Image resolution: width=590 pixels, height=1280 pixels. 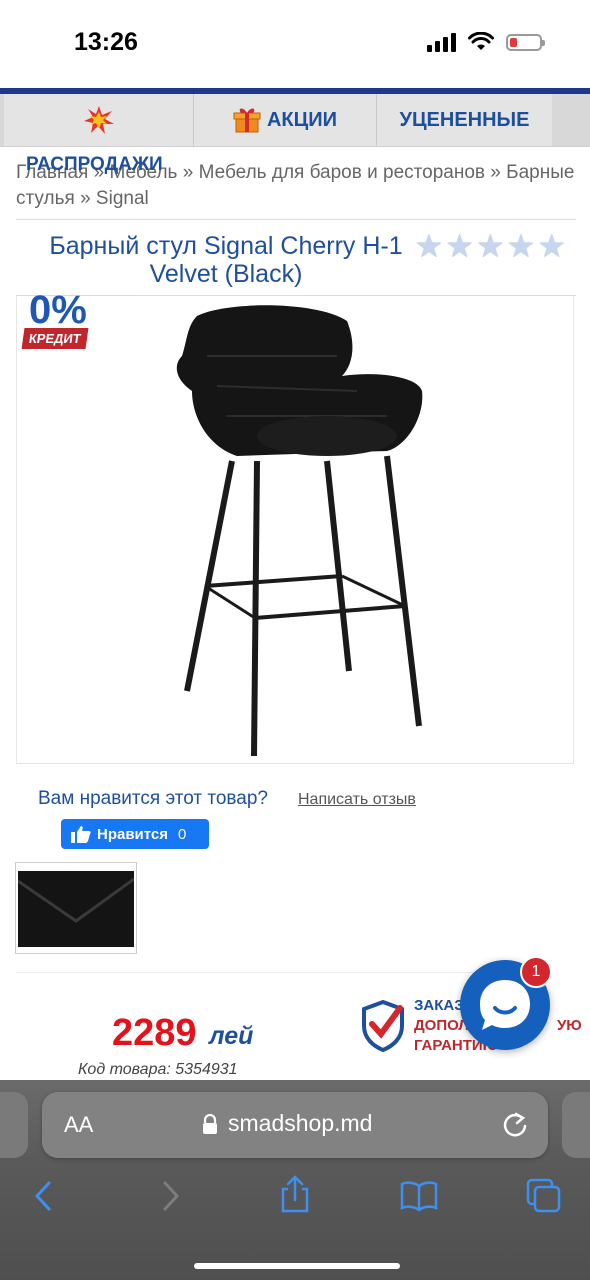 I want to click on url-text: smadshop.md, so click(x=300, y=1123).